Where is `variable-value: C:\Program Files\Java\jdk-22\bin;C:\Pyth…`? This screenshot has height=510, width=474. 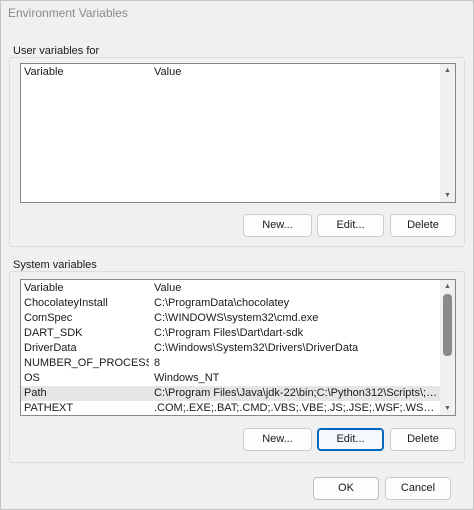 variable-value: C:\Program Files\Java\jdk-22\bin;C:\Pyth… is located at coordinates (296, 393).